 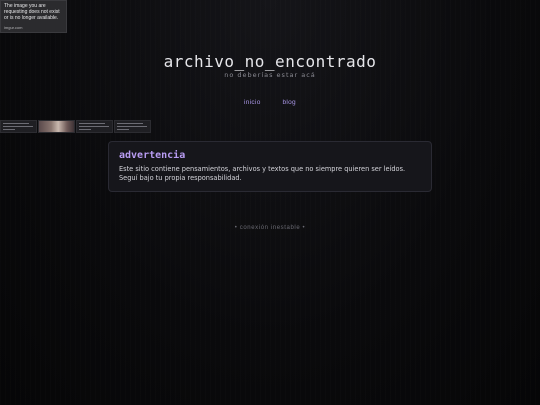 I want to click on warning-title: advertencia, so click(x=152, y=155).